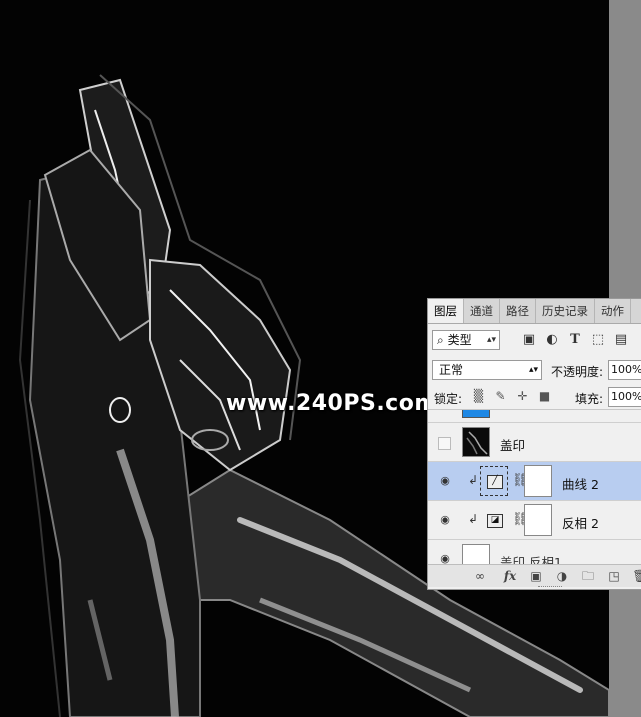  I want to click on visibility-toggle, so click(444, 443).